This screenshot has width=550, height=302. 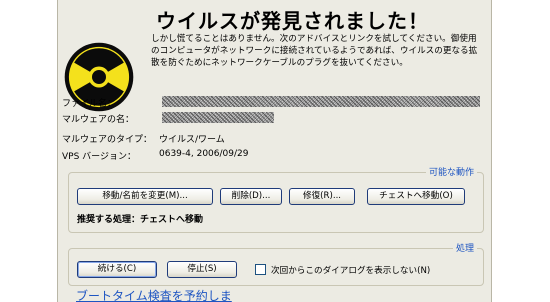 I want to click on malware-name-label: マルウェアの名：, so click(x=98, y=120).